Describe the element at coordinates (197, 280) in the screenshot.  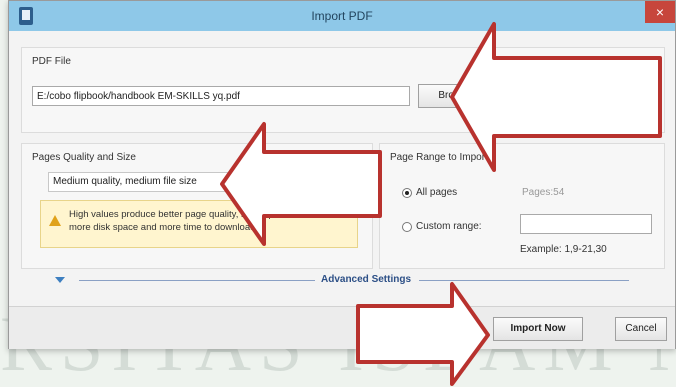
I see `advanced-divider-left` at that location.